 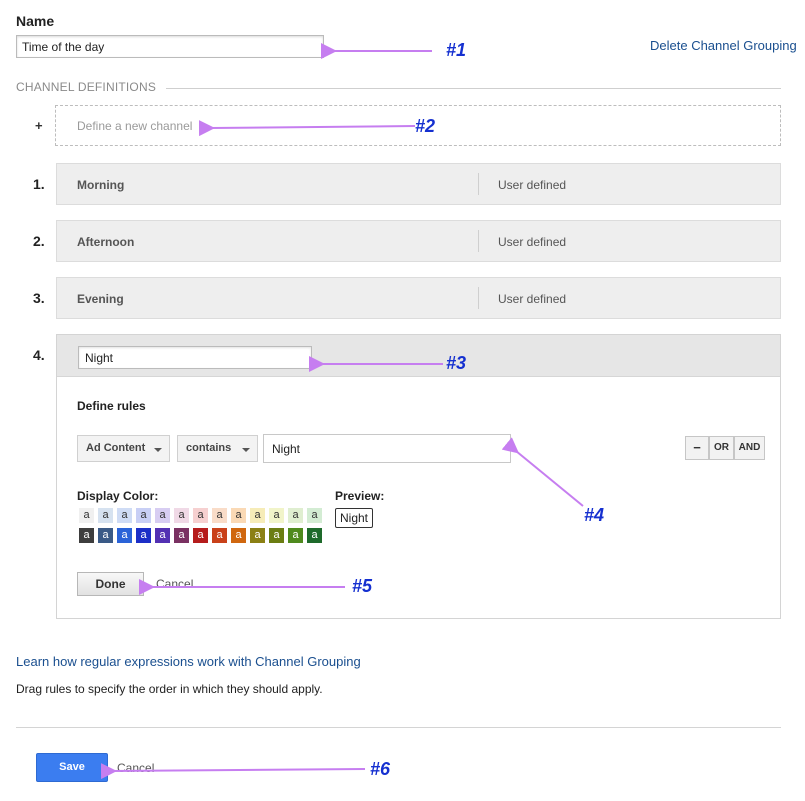 I want to click on dimension-value: Ad Content, so click(x=116, y=448).